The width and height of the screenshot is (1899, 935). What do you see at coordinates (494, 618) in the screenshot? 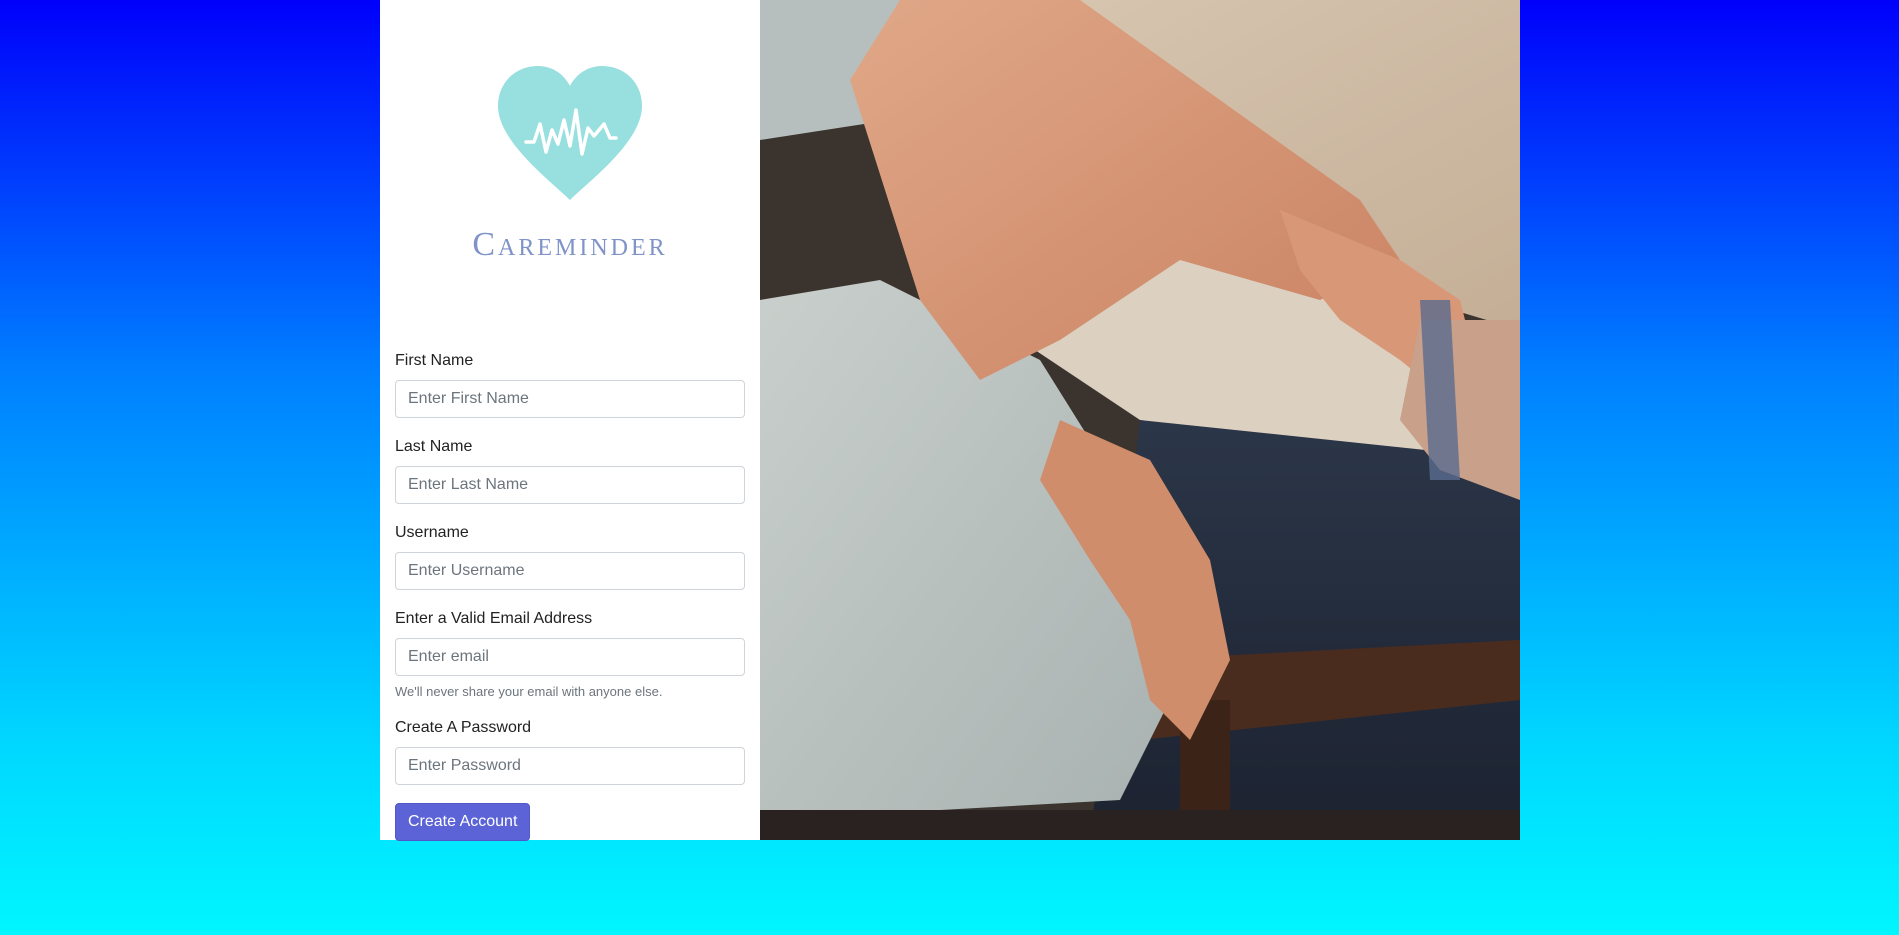
I see `email-label: Enter a Valid Email Address` at bounding box center [494, 618].